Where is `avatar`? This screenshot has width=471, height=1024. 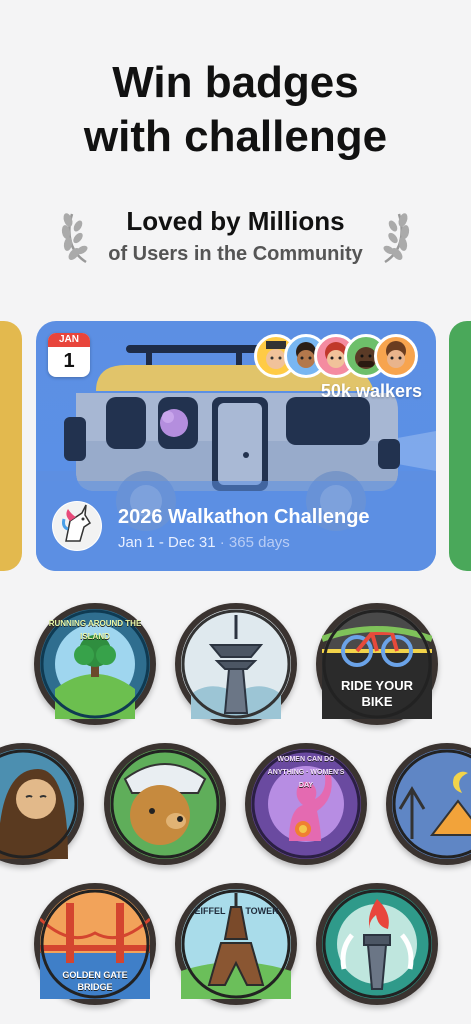 avatar is located at coordinates (396, 356).